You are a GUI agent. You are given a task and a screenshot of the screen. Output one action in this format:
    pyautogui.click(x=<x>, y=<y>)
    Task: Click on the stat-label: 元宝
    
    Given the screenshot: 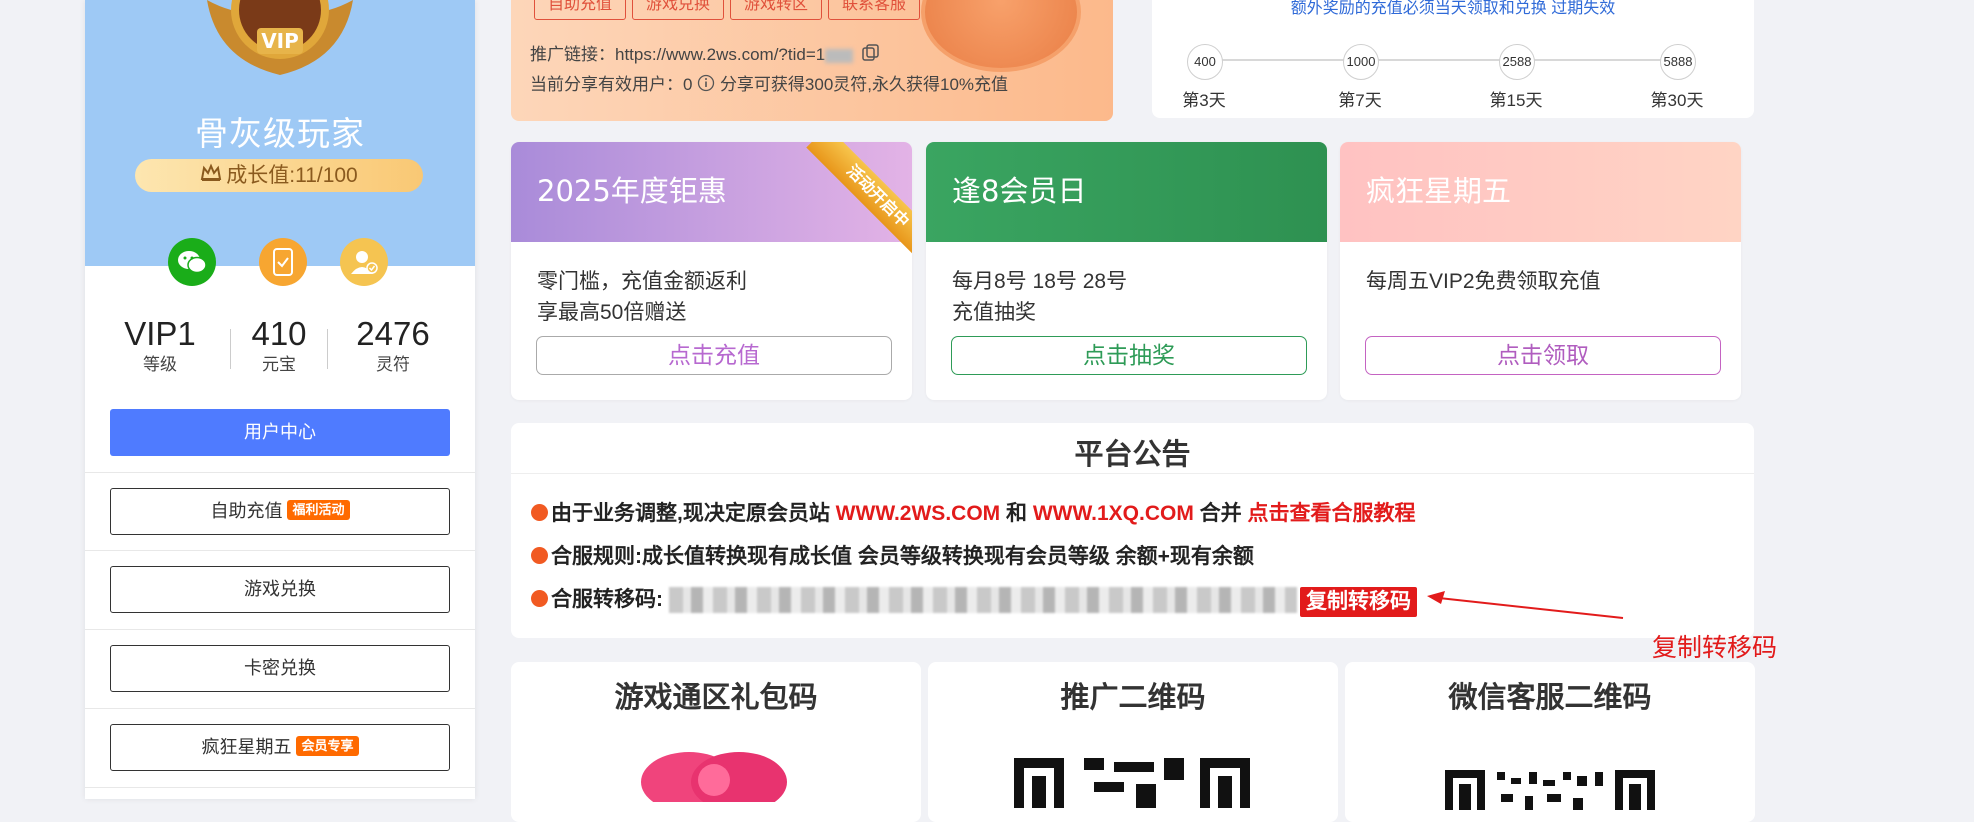 What is the action you would take?
    pyautogui.click(x=279, y=364)
    